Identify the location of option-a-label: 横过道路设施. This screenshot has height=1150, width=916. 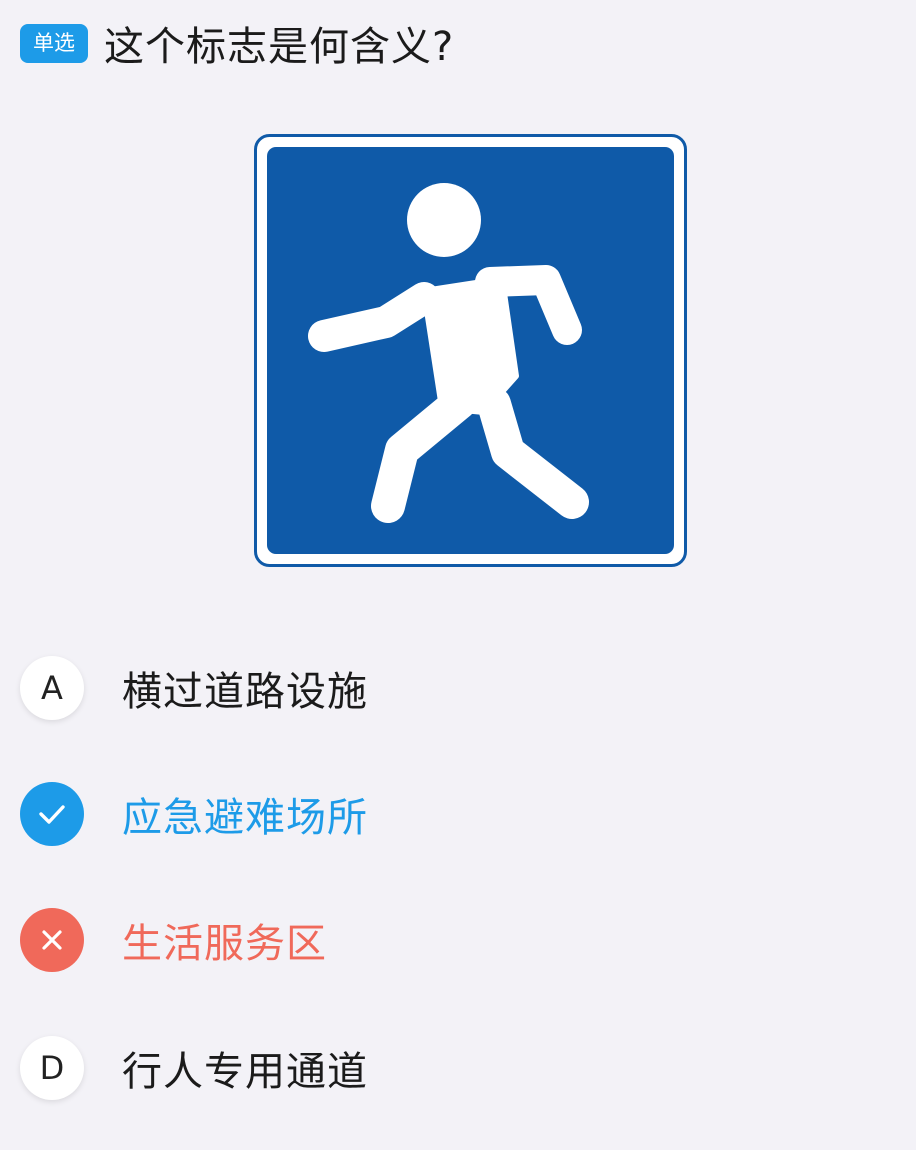
(245, 692).